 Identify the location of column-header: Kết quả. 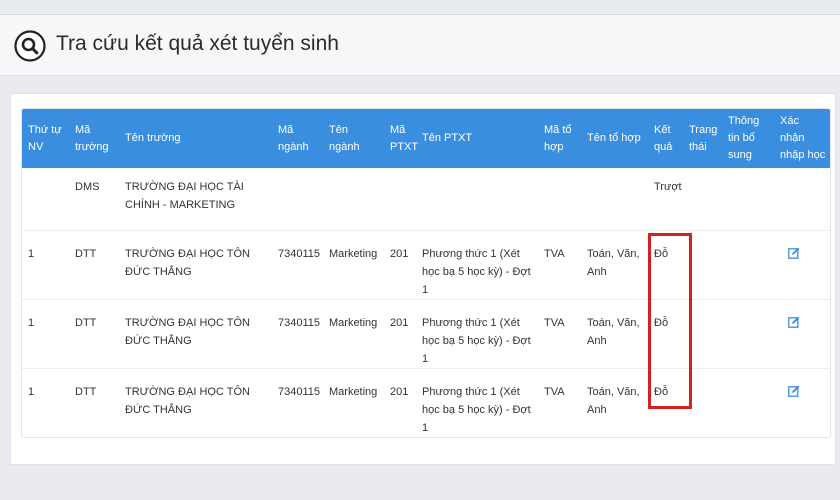
(663, 138).